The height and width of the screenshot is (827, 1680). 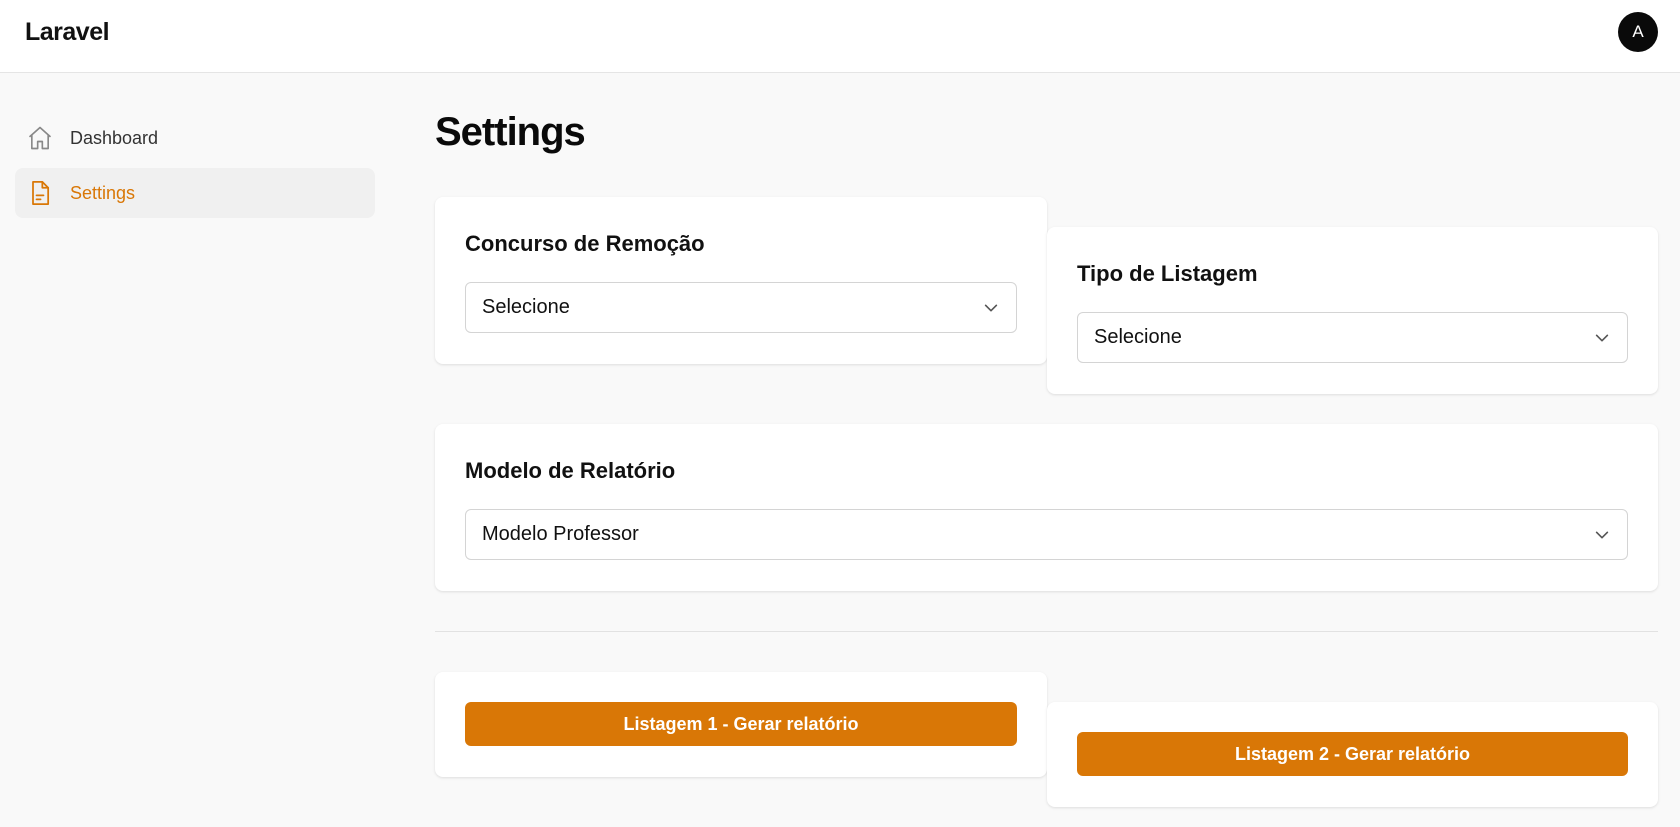 I want to click on concurso-select-value: Selecione, so click(x=526, y=307).